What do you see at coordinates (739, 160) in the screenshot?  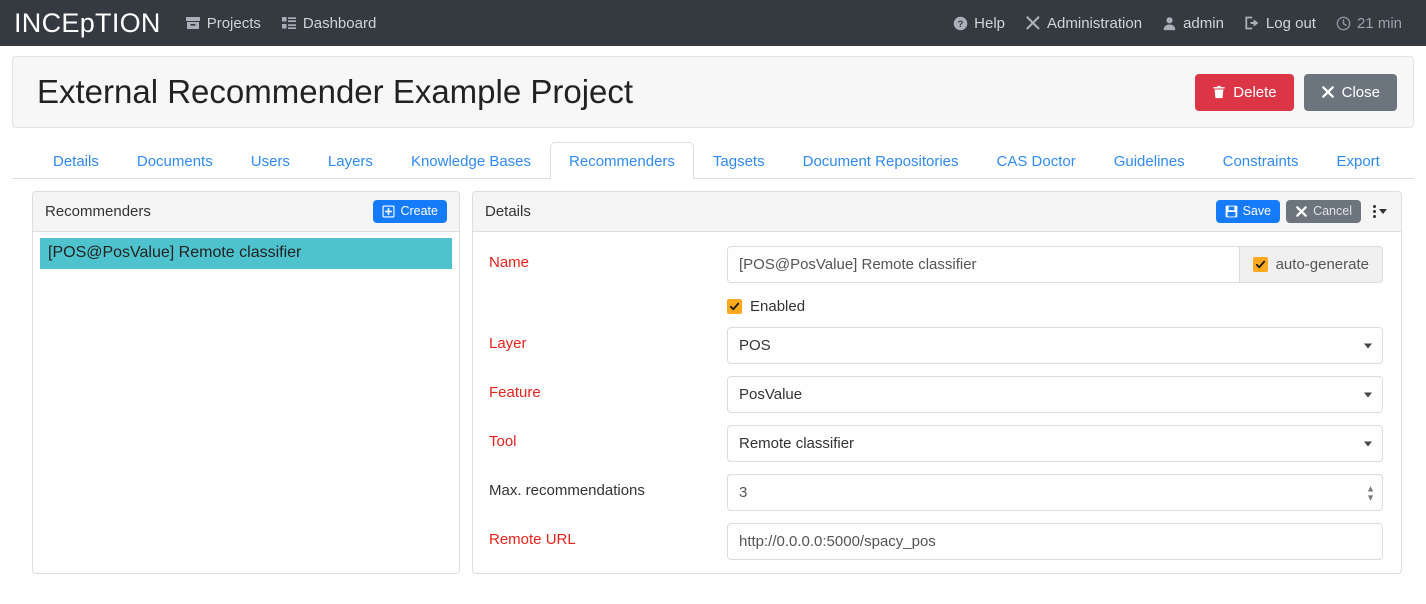 I see `tab-tagsets: Tagsets` at bounding box center [739, 160].